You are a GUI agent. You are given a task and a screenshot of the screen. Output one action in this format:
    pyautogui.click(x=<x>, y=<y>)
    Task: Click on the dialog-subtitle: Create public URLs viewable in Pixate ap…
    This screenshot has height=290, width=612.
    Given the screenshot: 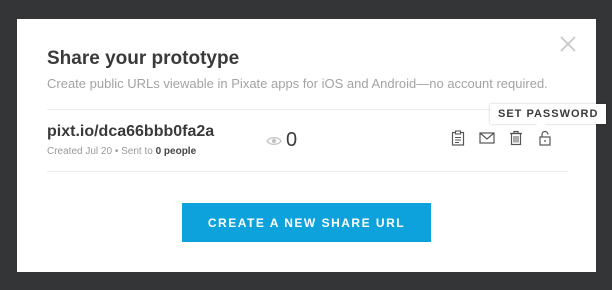 What is the action you would take?
    pyautogui.click(x=297, y=83)
    